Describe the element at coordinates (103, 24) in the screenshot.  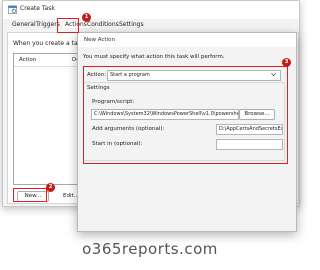
I see `tab-conditions: Conditions` at that location.